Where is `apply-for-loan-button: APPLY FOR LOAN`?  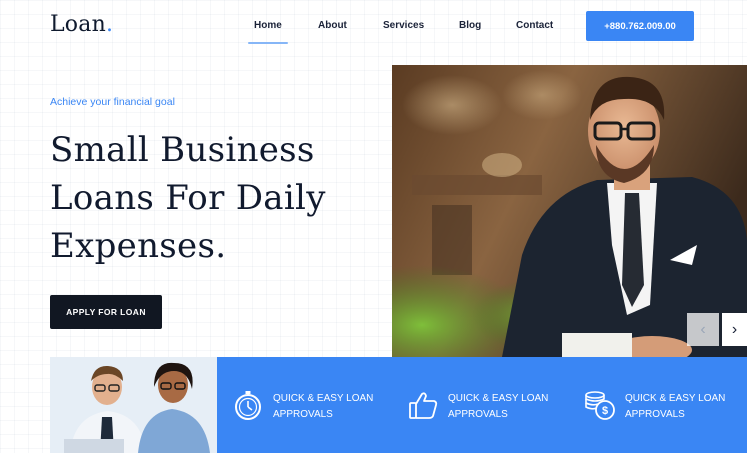
apply-for-loan-button: APPLY FOR LOAN is located at coordinates (106, 312).